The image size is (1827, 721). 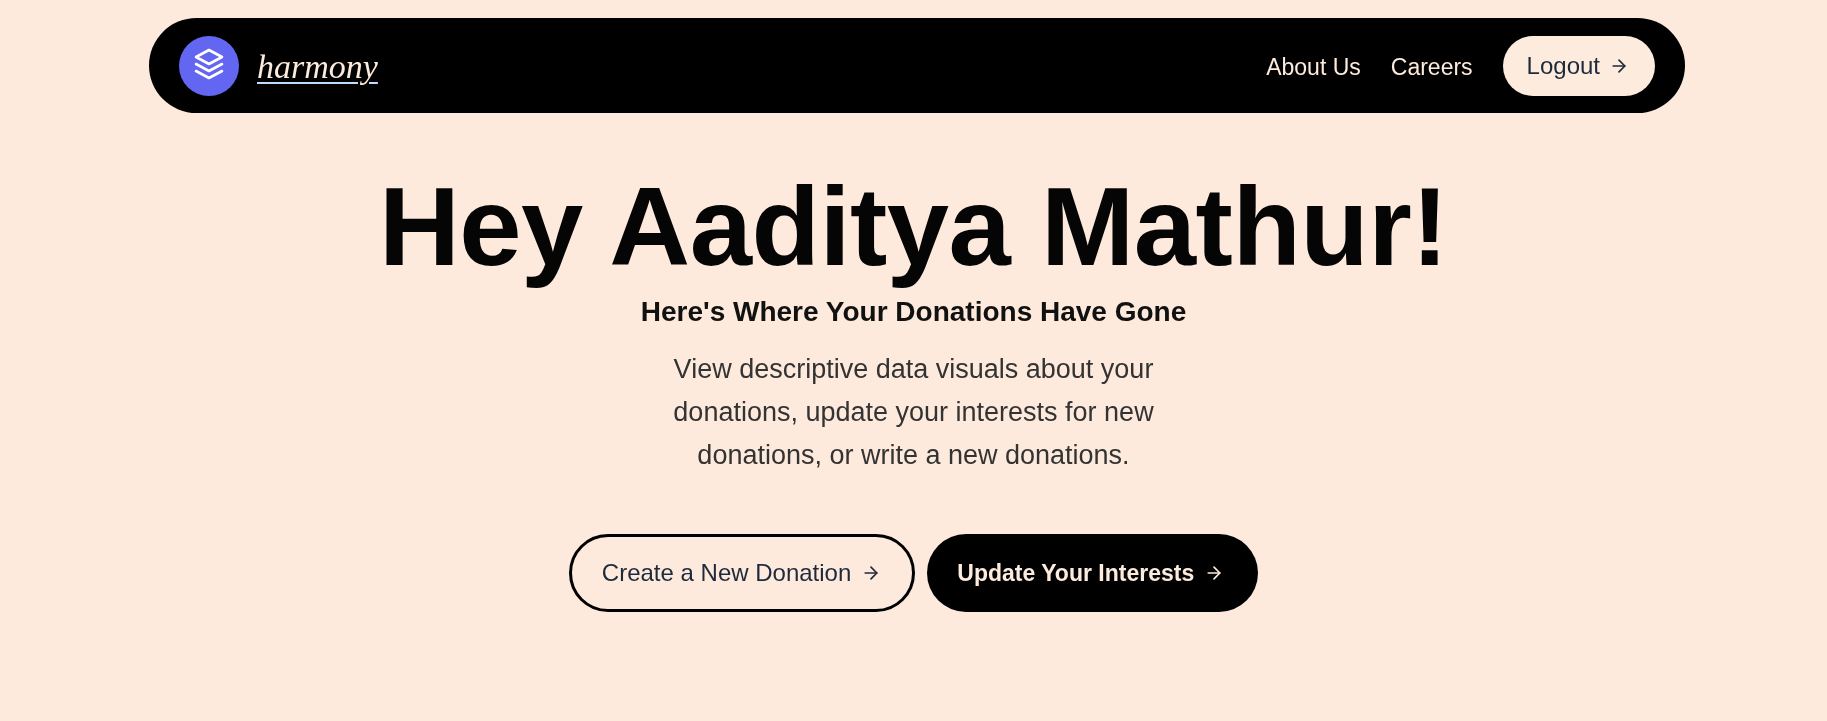 What do you see at coordinates (1093, 573) in the screenshot?
I see `update-interests-button: Update Your Interests` at bounding box center [1093, 573].